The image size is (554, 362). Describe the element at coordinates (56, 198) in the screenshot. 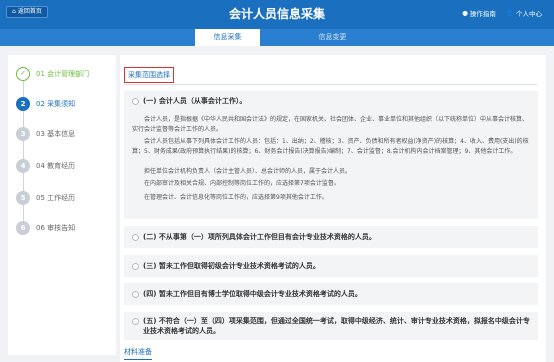

I see `step-label: 05 工作经历` at that location.